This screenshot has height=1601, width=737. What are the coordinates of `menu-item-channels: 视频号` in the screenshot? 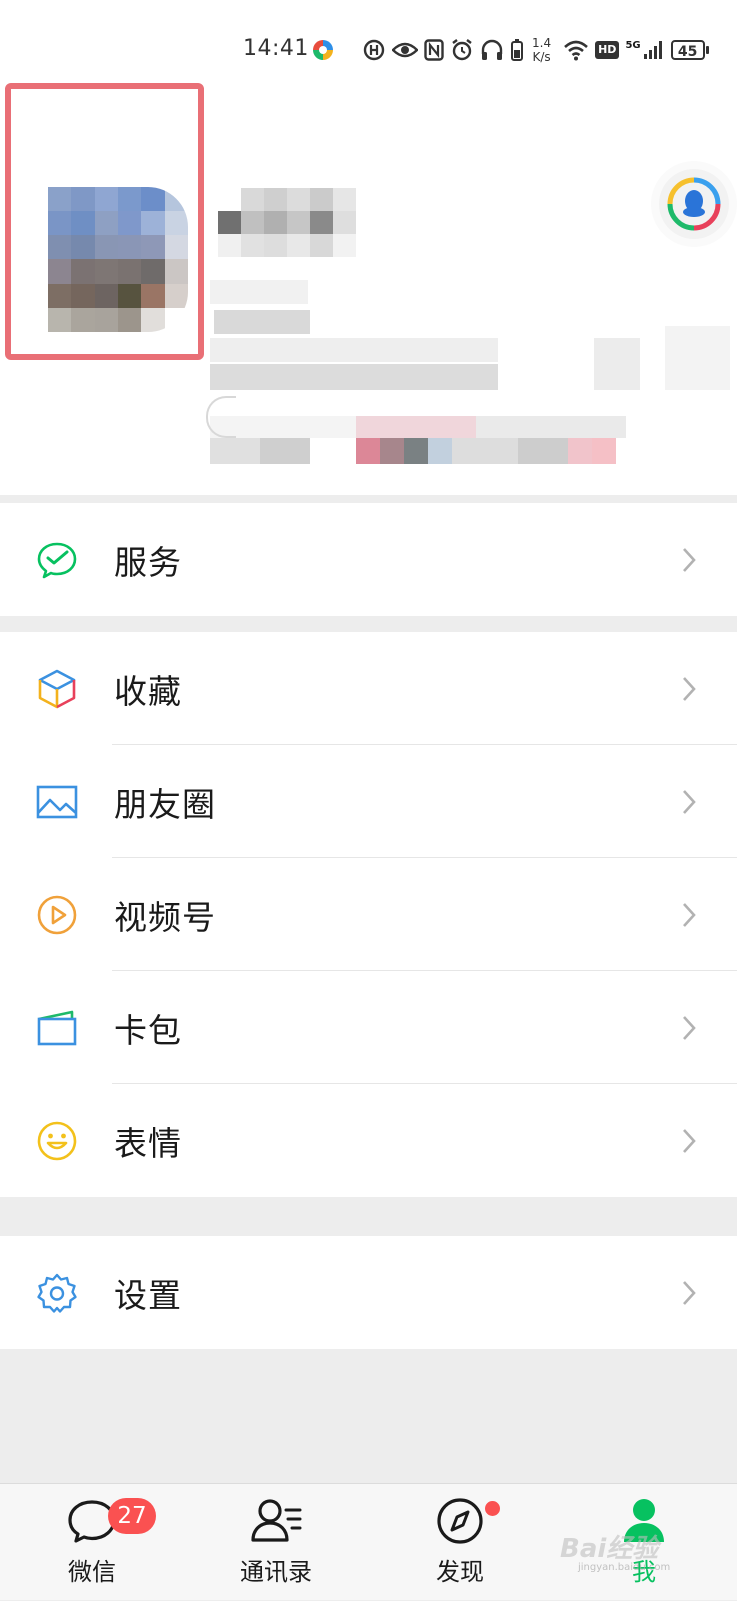 It's located at (368, 914).